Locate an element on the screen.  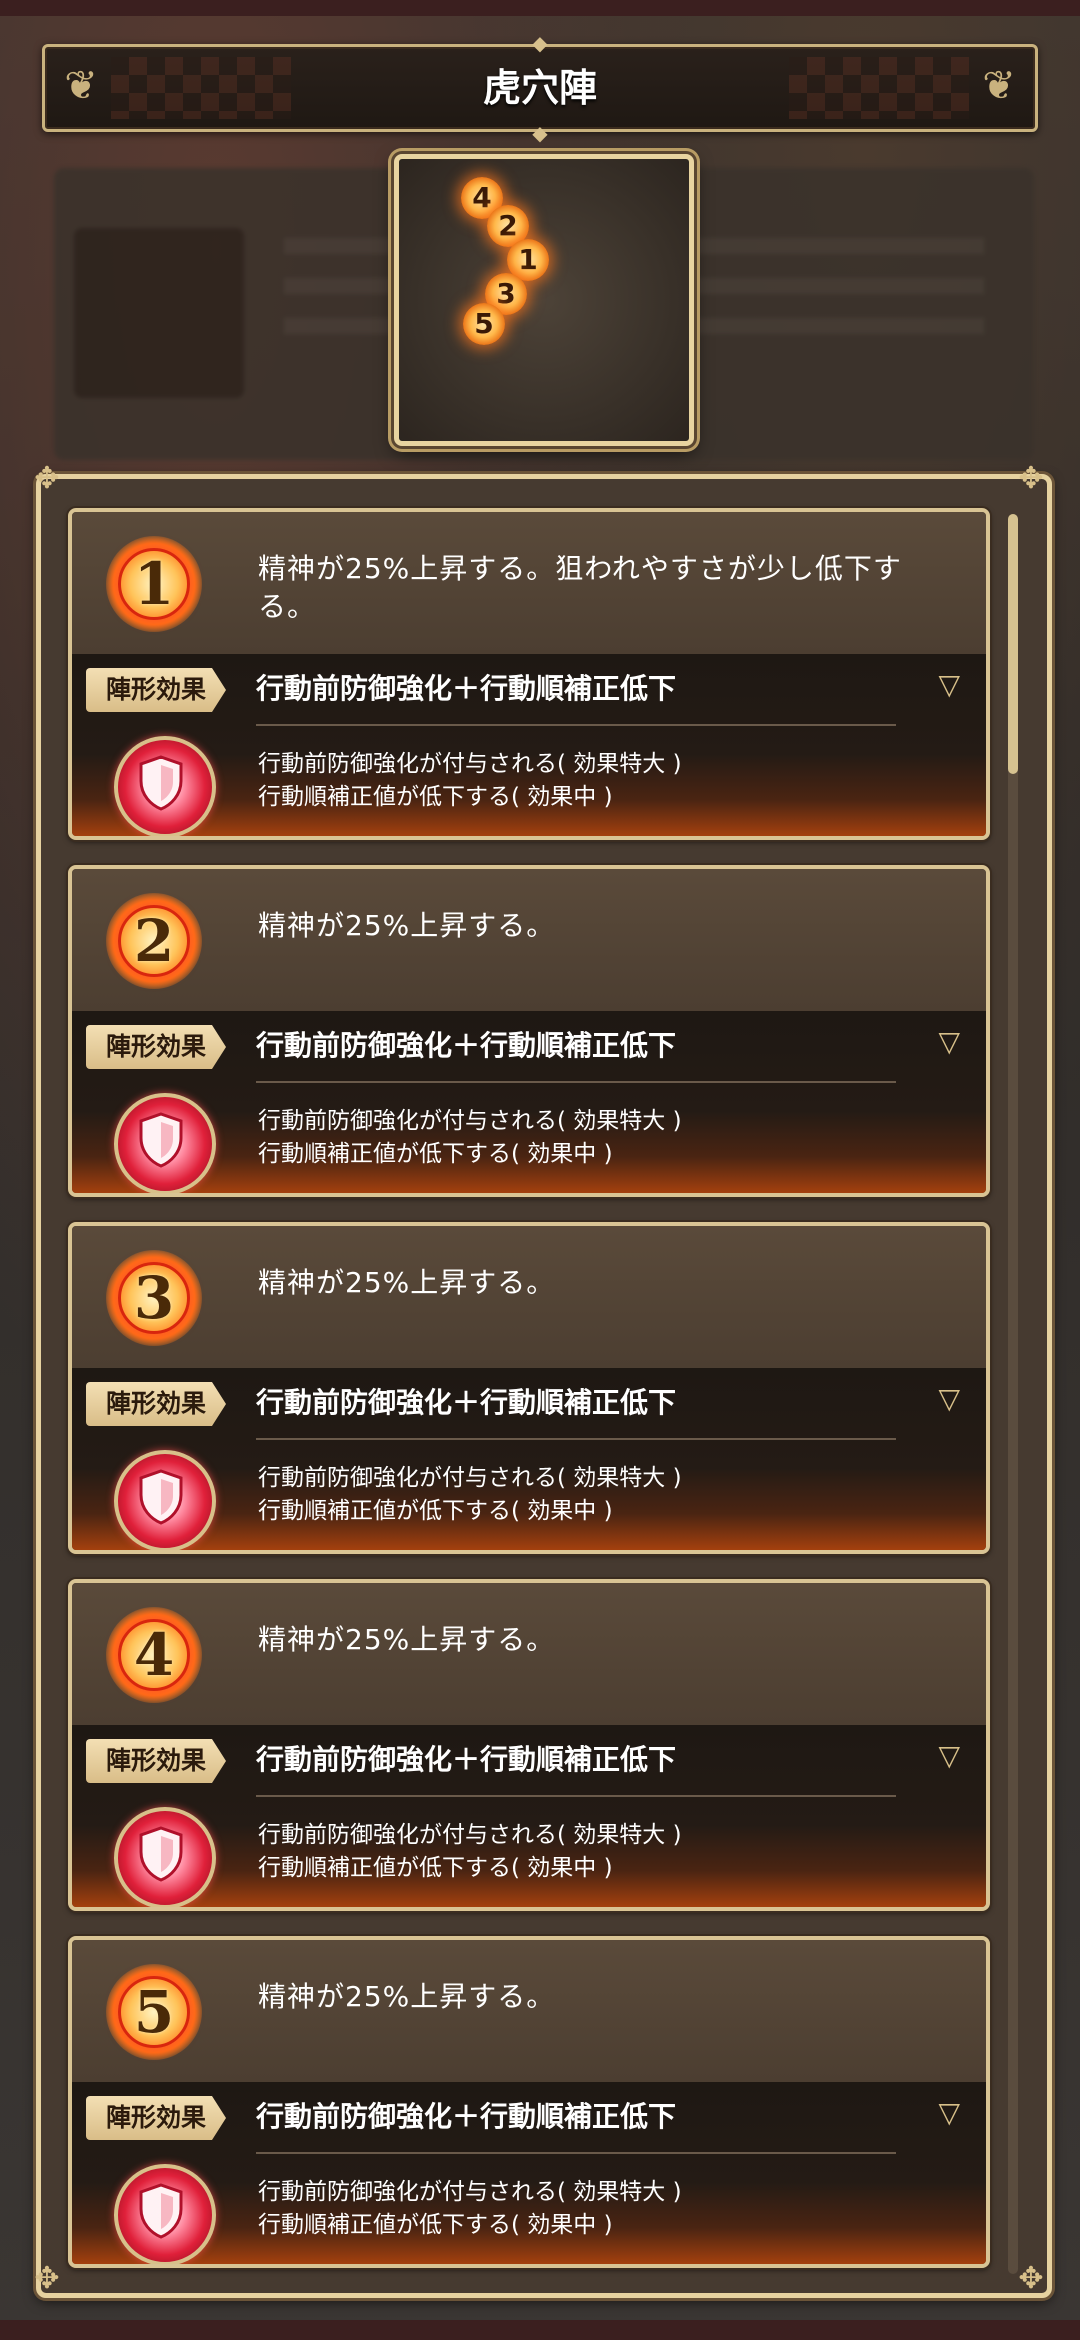
formation-node: 5 is located at coordinates (484, 324).